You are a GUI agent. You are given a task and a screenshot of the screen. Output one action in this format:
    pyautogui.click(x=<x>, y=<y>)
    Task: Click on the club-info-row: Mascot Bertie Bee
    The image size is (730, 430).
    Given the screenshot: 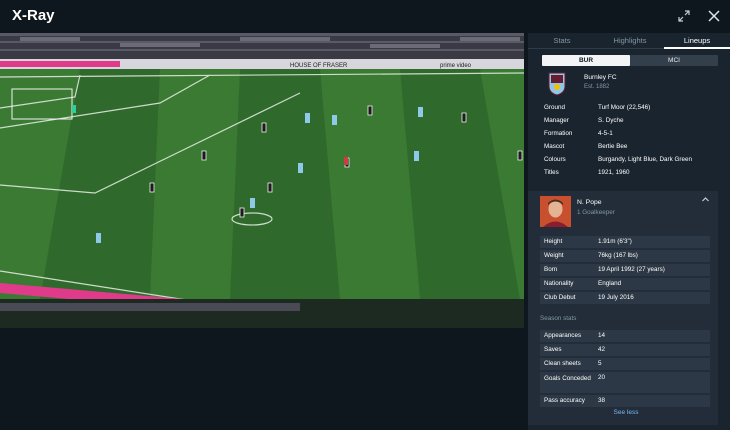 What is the action you would take?
    pyautogui.click(x=634, y=148)
    